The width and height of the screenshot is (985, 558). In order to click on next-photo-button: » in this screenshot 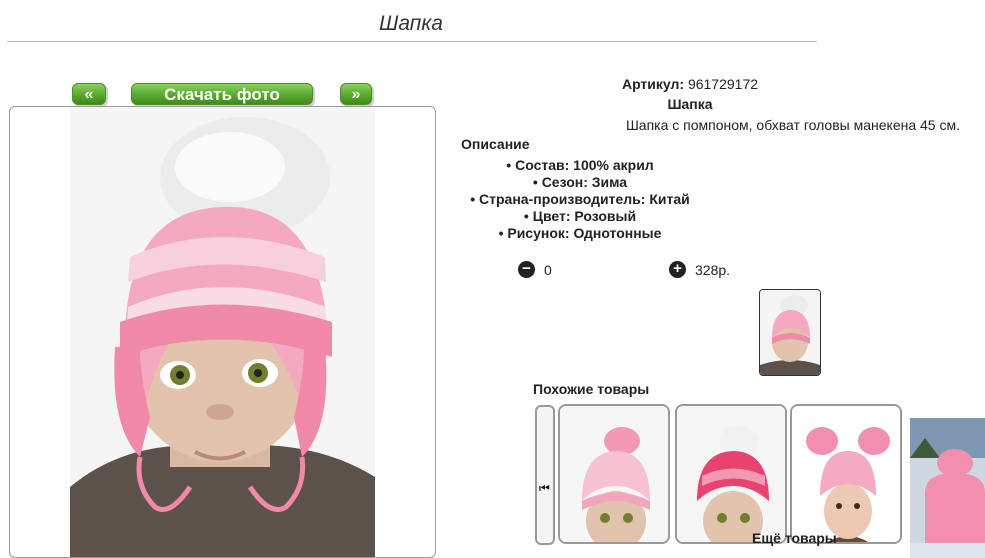, I will do `click(356, 94)`.